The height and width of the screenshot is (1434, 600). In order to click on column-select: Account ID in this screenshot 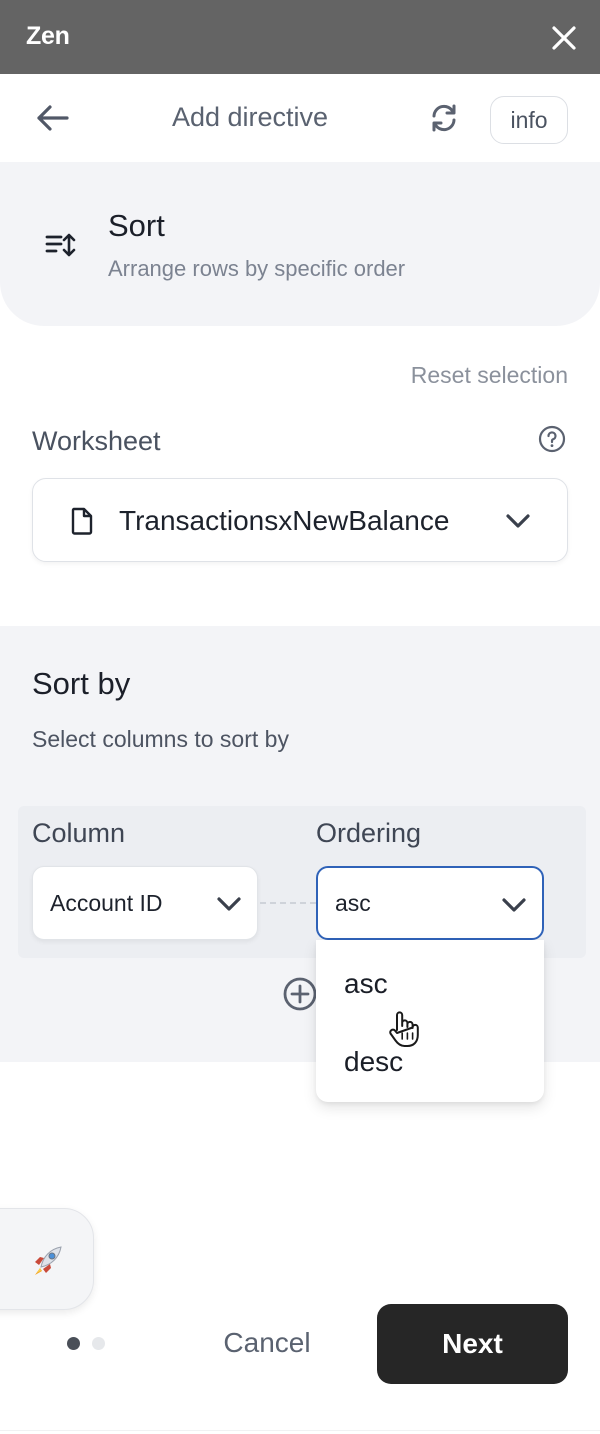, I will do `click(145, 903)`.